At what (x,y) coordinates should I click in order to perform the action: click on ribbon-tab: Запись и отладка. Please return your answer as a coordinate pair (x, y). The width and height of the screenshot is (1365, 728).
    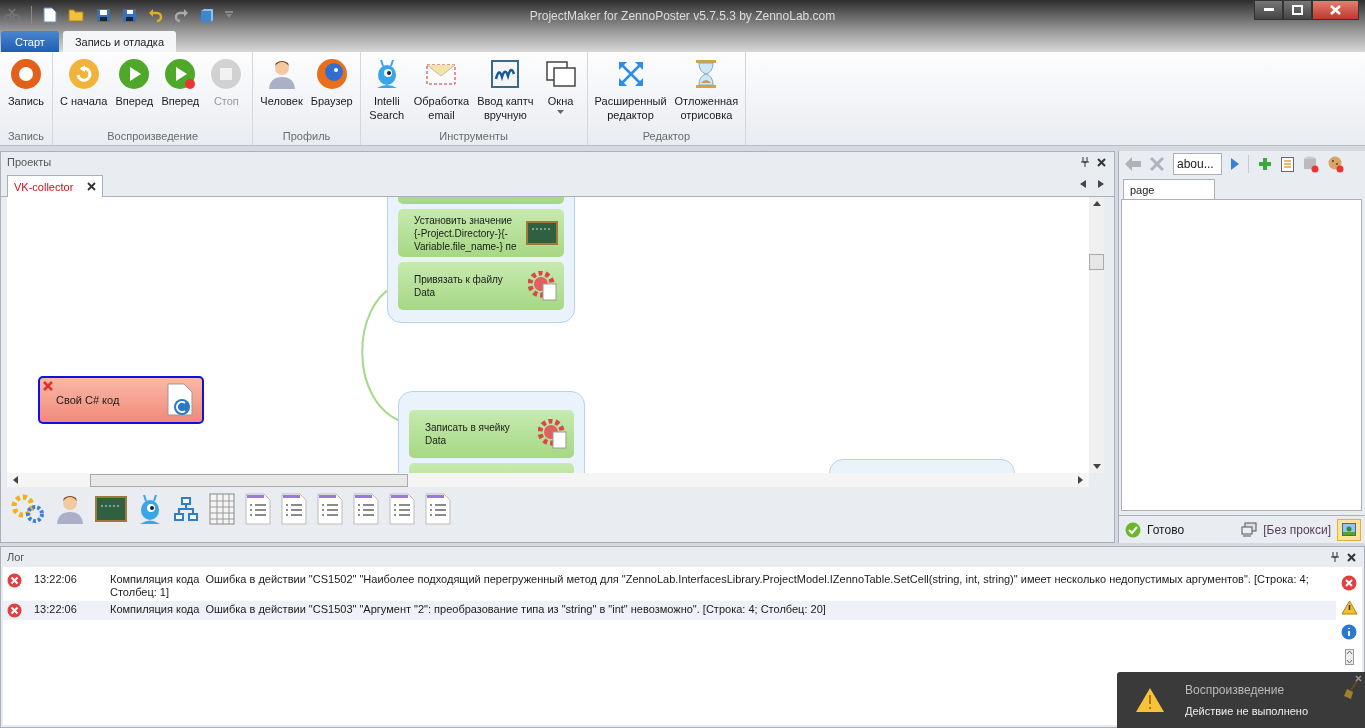
    Looking at the image, I should click on (119, 41).